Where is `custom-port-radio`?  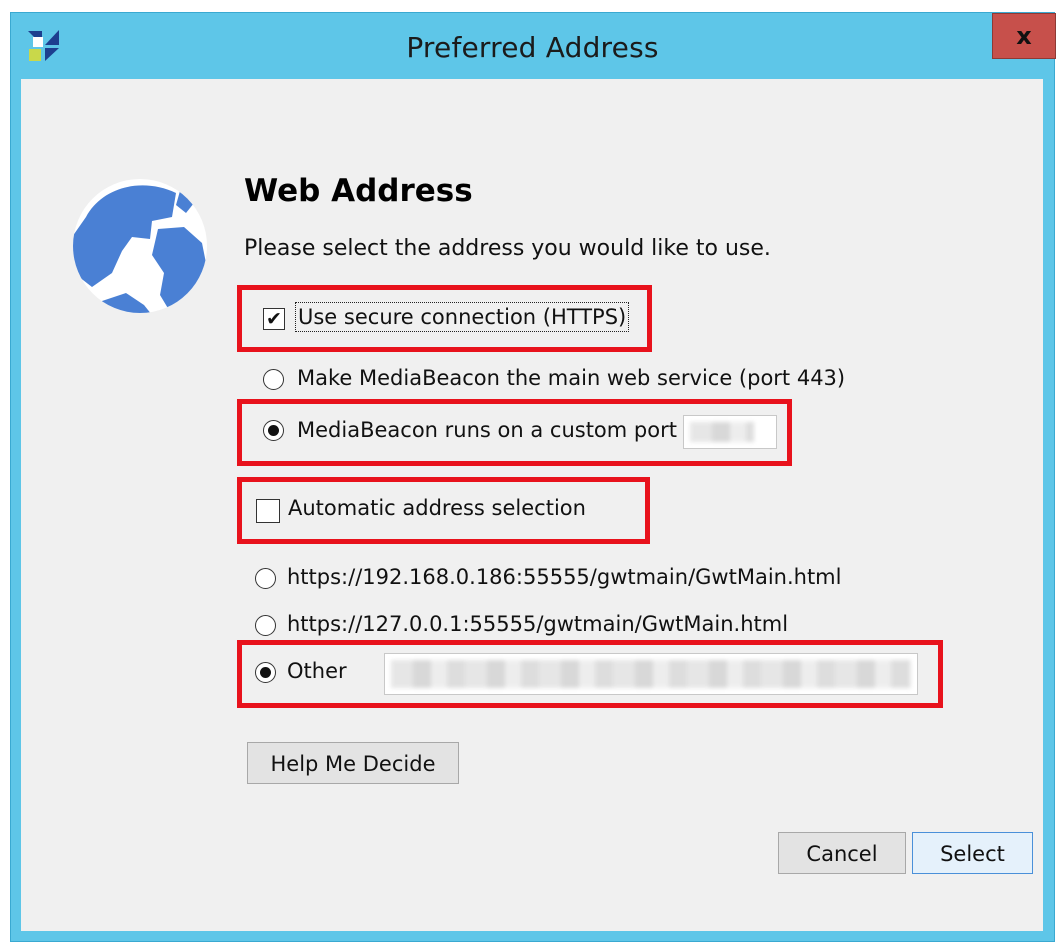 custom-port-radio is located at coordinates (273, 430).